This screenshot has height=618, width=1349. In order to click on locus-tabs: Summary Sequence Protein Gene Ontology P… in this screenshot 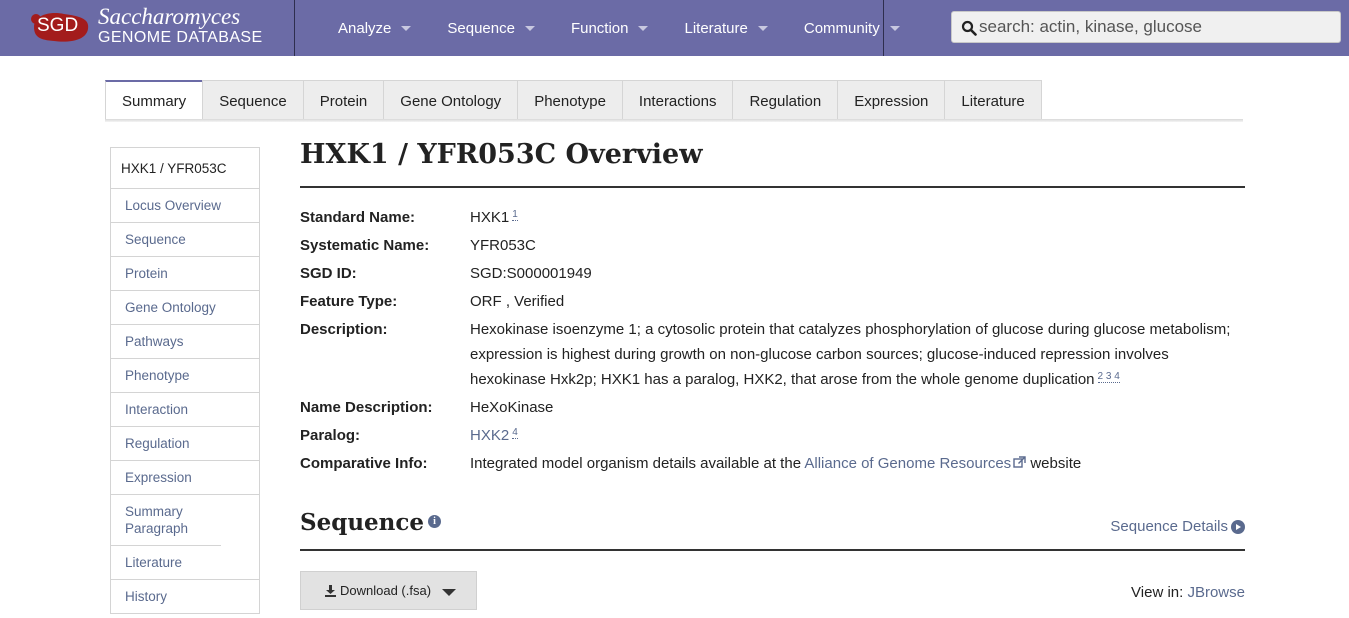, I will do `click(573, 100)`.